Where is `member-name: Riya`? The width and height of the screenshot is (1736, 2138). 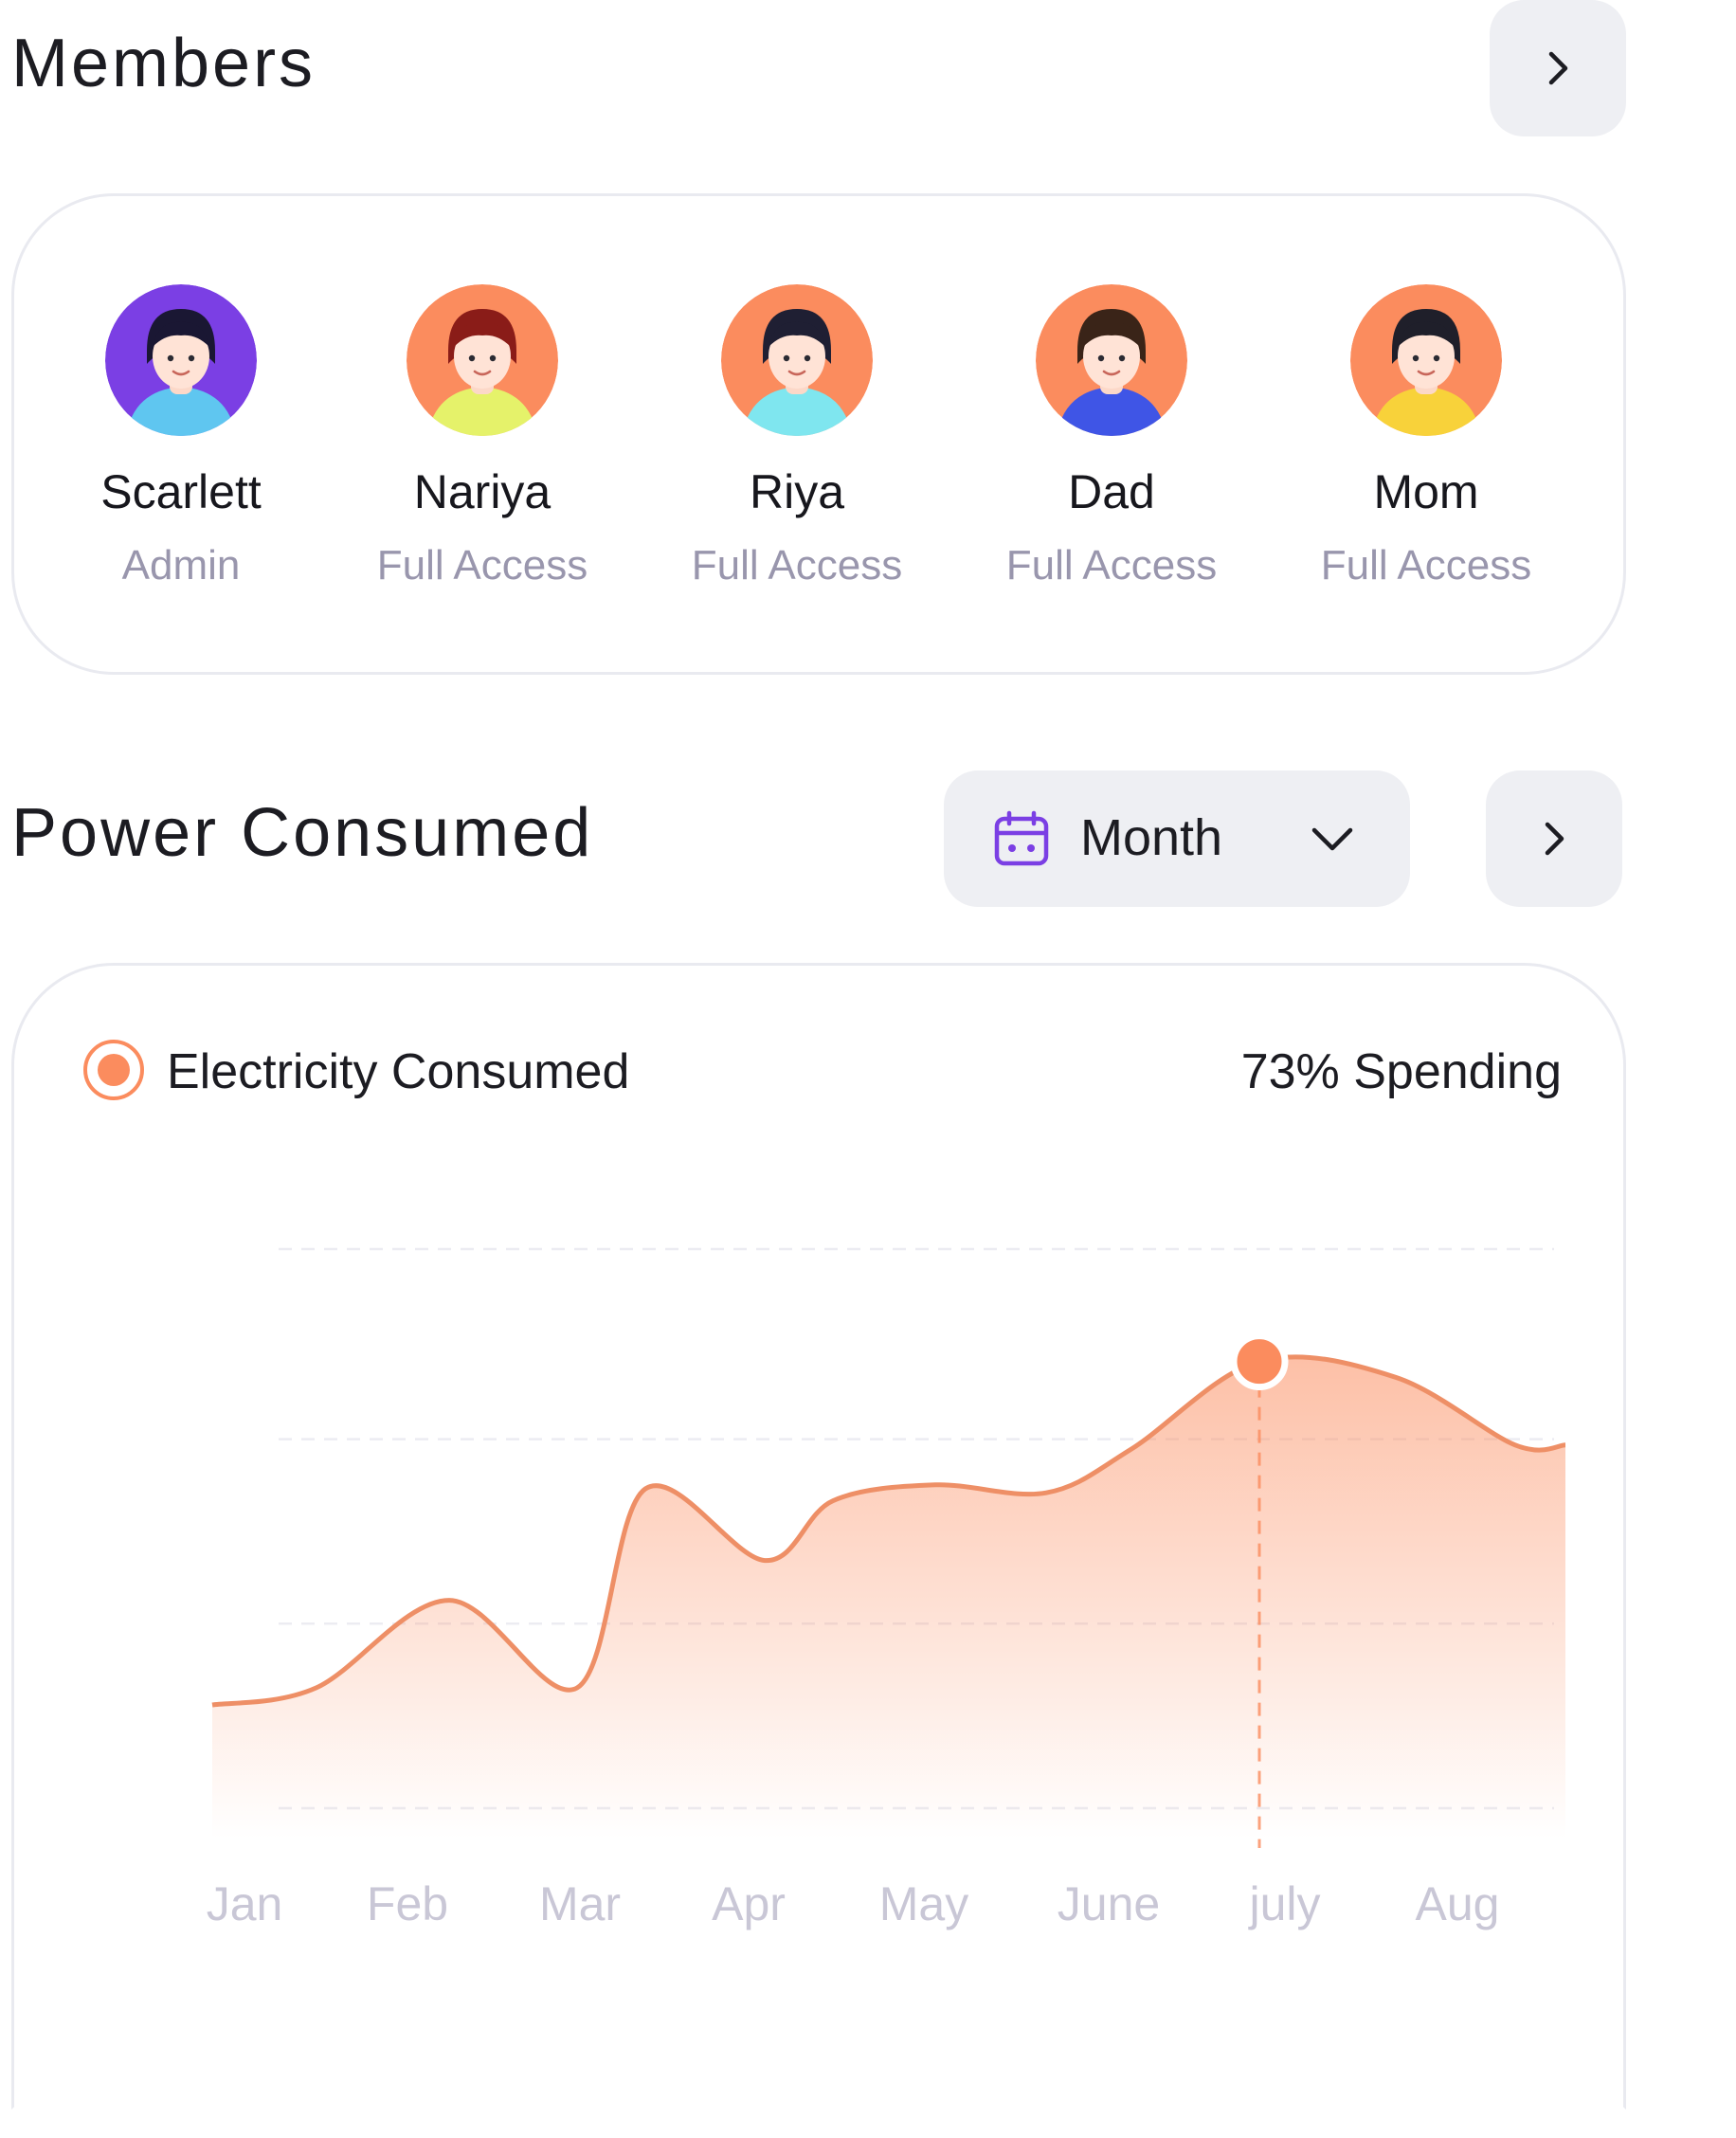
member-name: Riya is located at coordinates (797, 491).